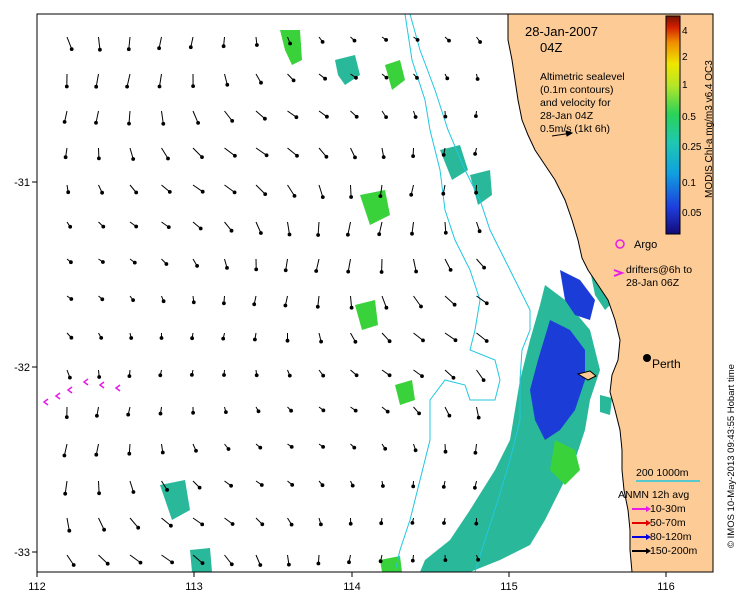 This screenshot has width=740, height=600. Describe the element at coordinates (352, 587) in the screenshot. I see `x-tick-label: 114` at that location.